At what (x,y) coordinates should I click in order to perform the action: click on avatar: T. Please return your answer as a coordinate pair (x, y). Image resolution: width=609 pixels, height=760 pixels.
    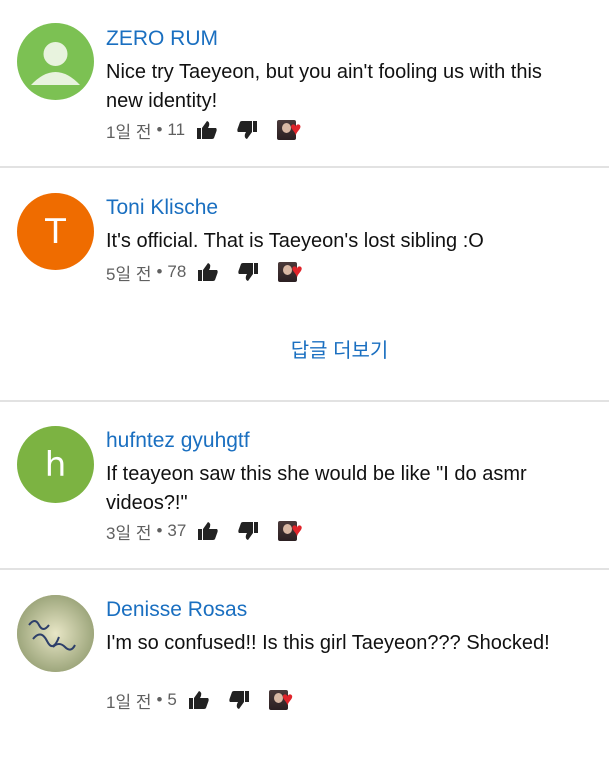
    Looking at the image, I should click on (55, 231).